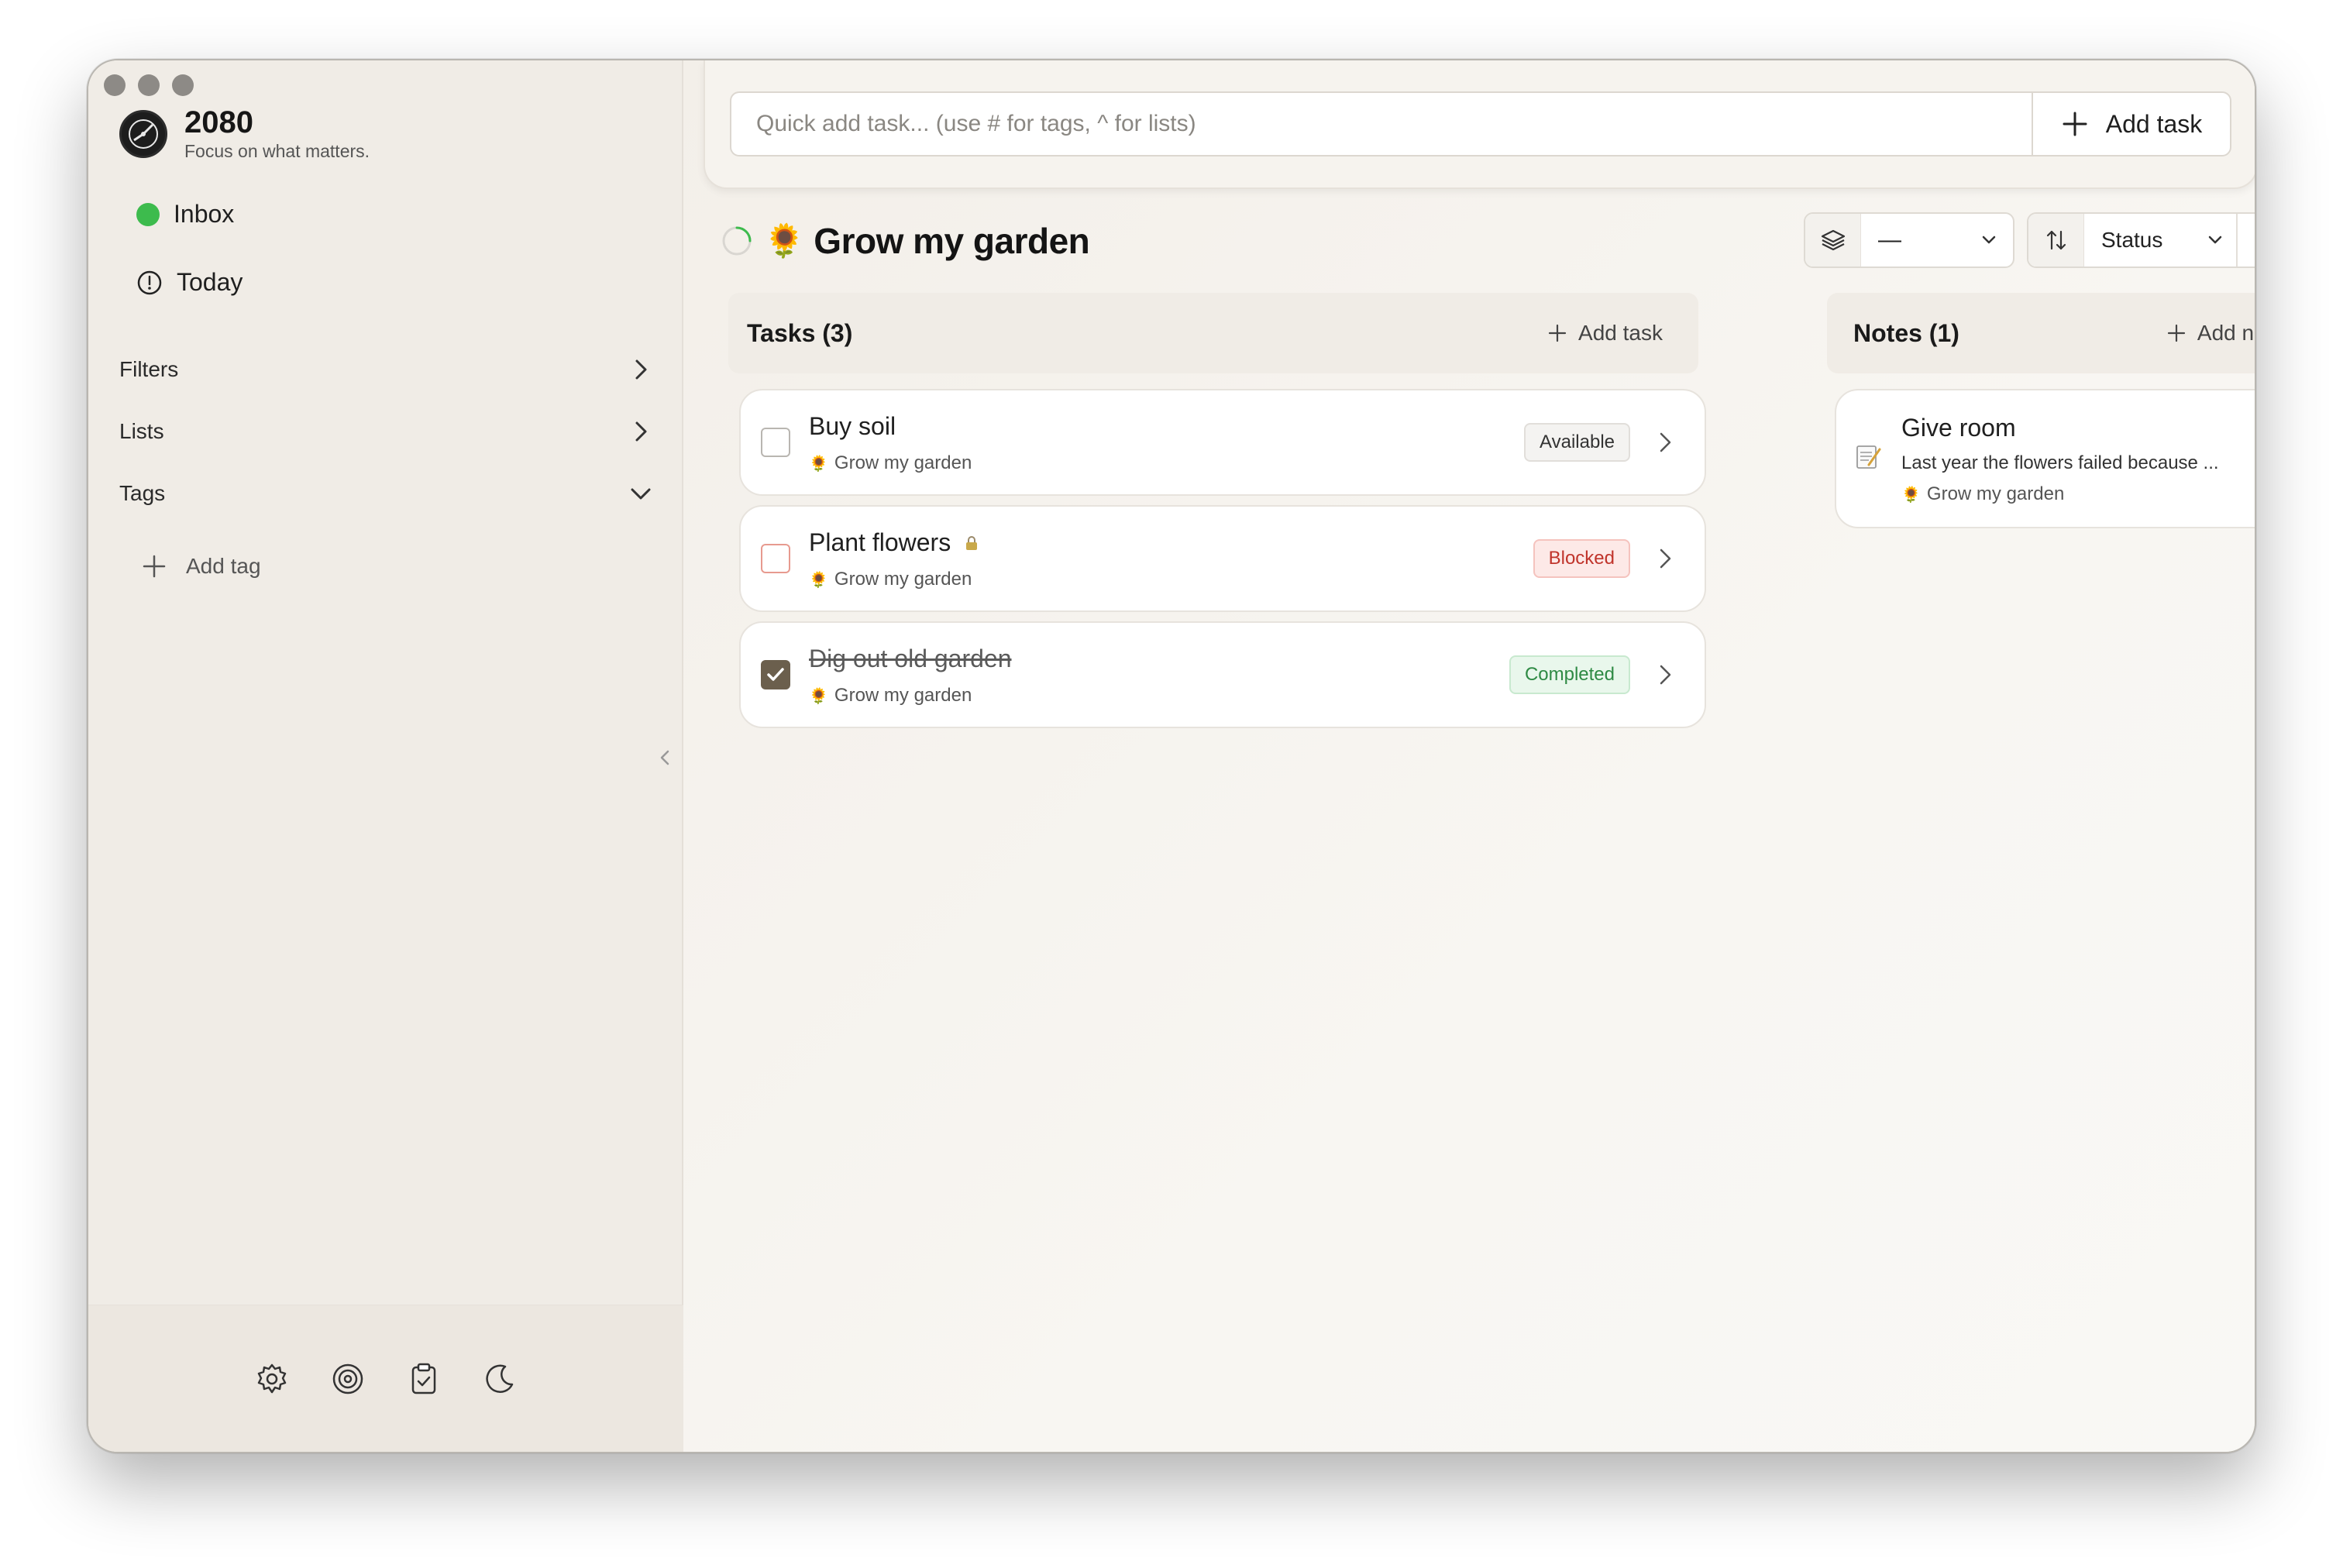 This screenshot has height=1568, width=2343. What do you see at coordinates (880, 542) in the screenshot?
I see `task-title: Plant flowers` at bounding box center [880, 542].